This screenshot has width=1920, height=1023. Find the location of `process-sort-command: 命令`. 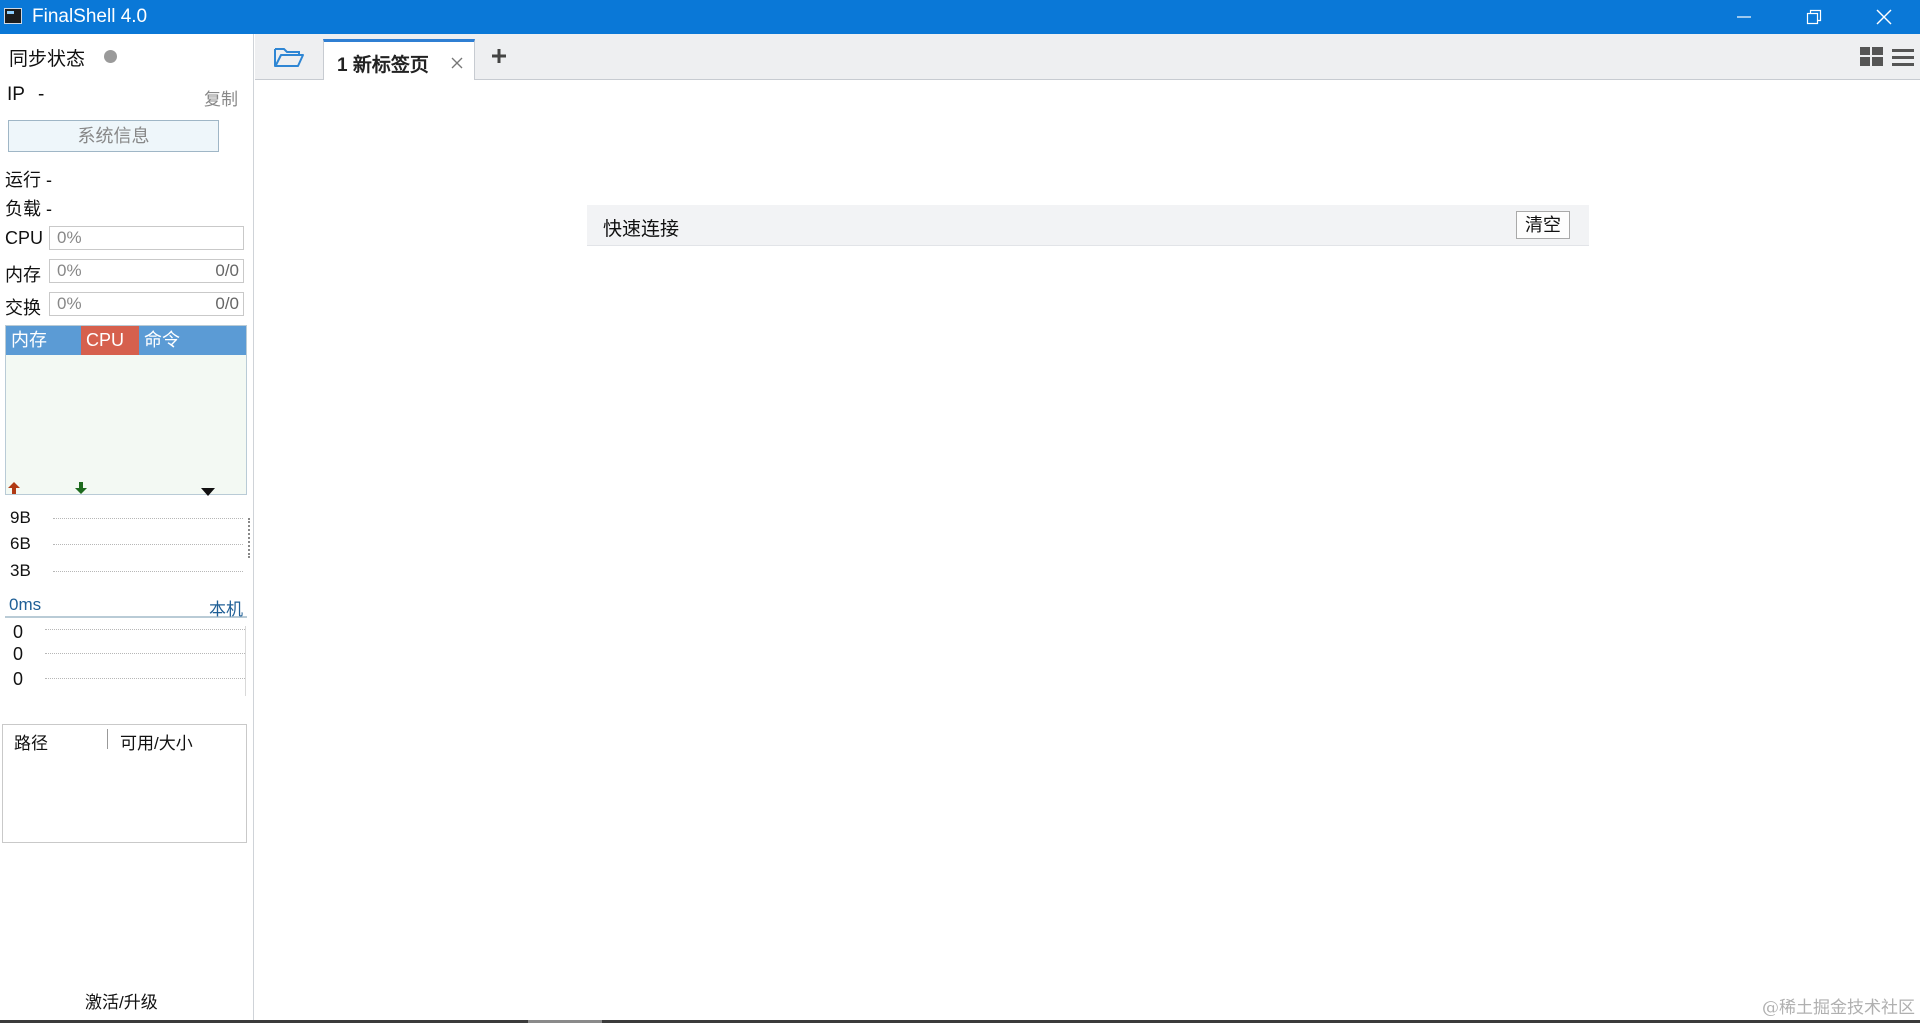

process-sort-command: 命令 is located at coordinates (159, 340).